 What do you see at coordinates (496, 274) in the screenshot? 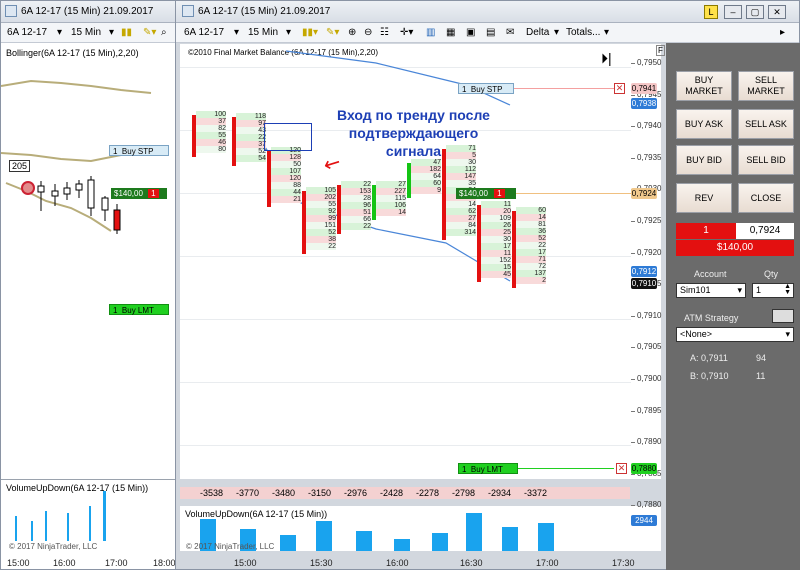
I see `footprint-cell: 45` at bounding box center [496, 274].